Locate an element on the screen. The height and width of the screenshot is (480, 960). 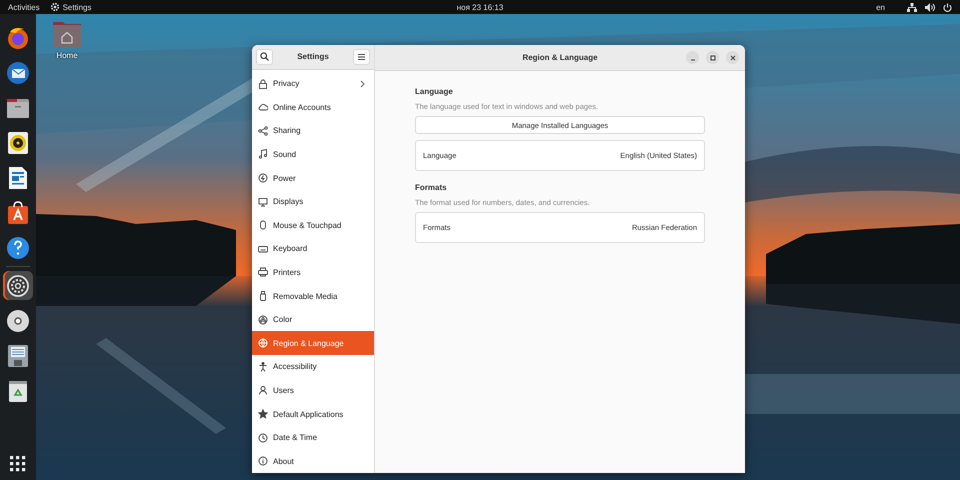
sidebar-item: Region & Language is located at coordinates (313, 343).